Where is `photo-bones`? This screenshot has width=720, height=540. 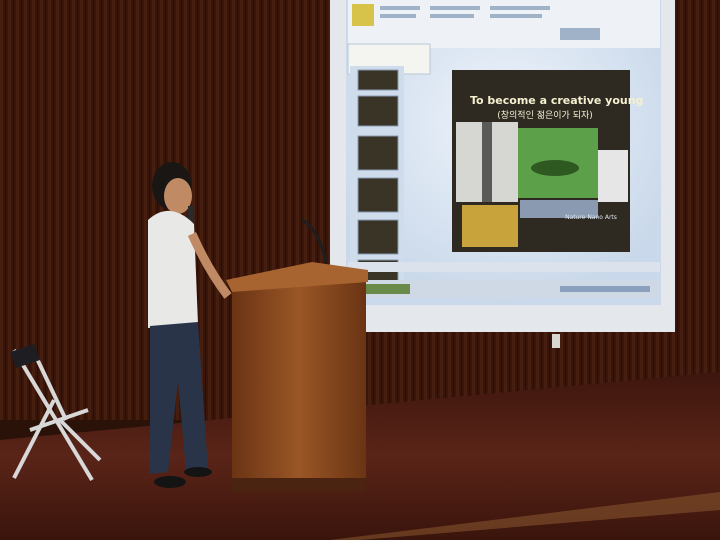 photo-bones is located at coordinates (613, 176).